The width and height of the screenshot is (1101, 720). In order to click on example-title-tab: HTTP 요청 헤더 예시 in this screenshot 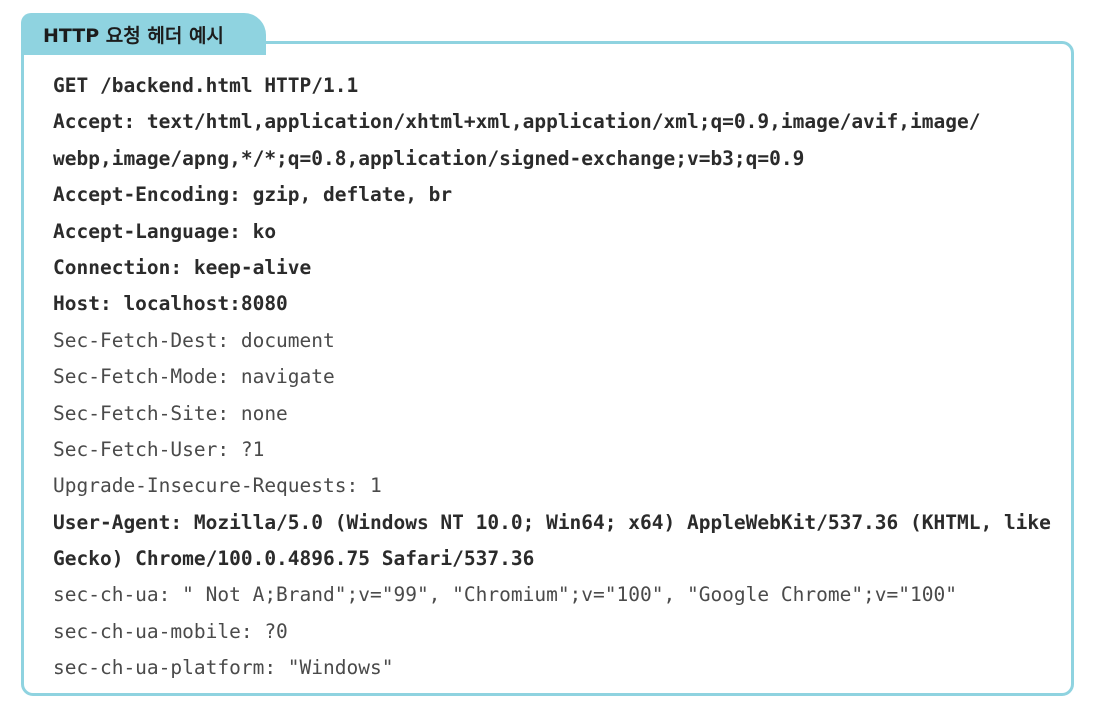, I will do `click(143, 34)`.